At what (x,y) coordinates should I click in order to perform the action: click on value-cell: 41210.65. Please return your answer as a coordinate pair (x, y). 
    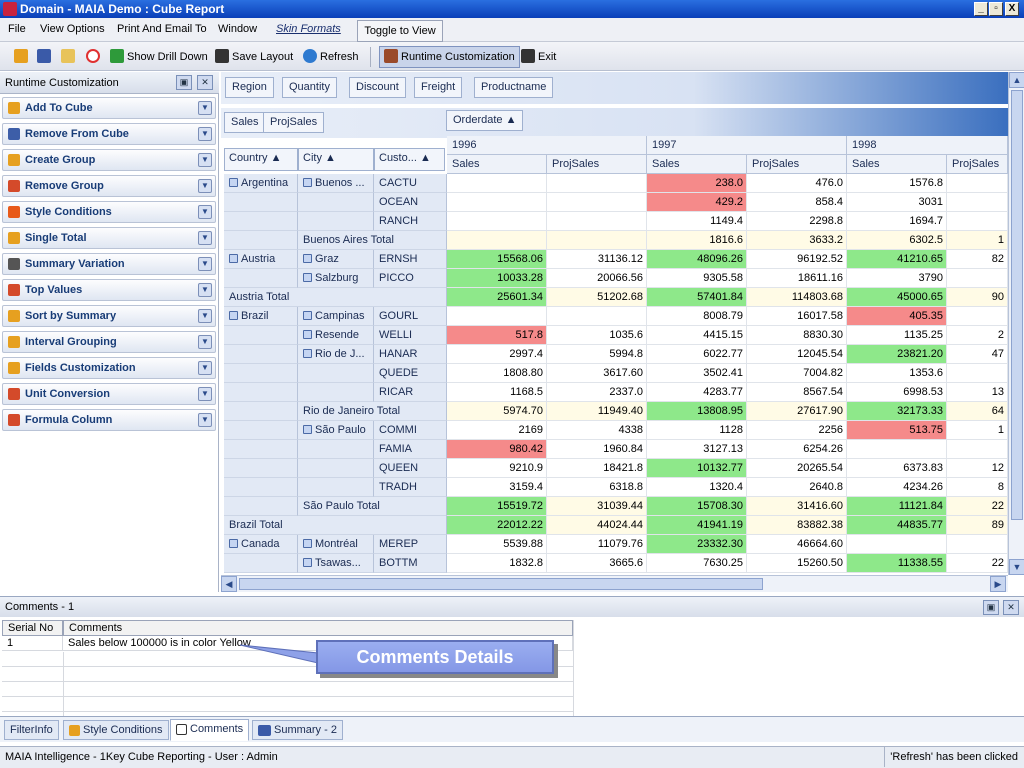
    Looking at the image, I should click on (897, 259).